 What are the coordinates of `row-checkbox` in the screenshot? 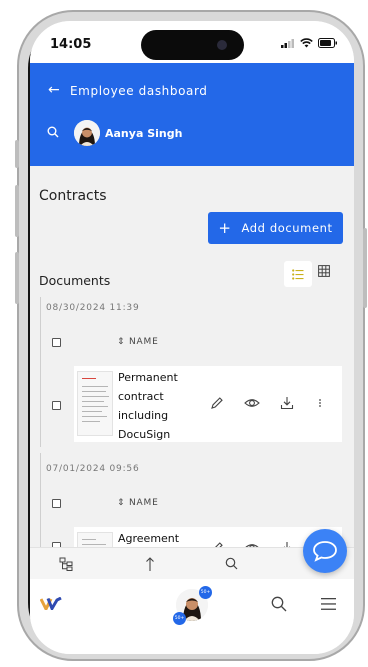 It's located at (56, 405).